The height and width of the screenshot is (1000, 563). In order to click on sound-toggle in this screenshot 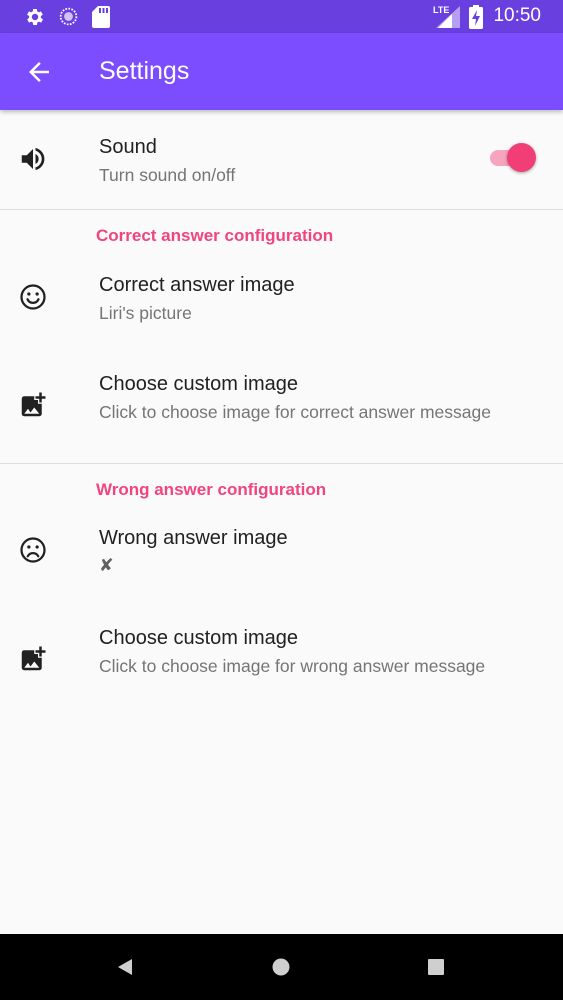, I will do `click(514, 158)`.